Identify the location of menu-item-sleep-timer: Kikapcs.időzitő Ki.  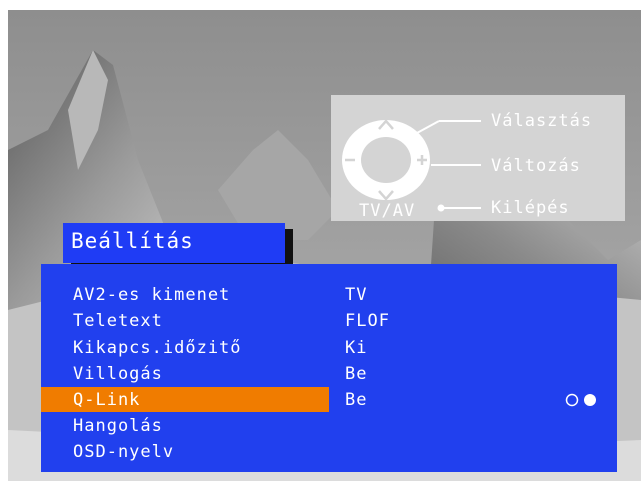
(329, 347).